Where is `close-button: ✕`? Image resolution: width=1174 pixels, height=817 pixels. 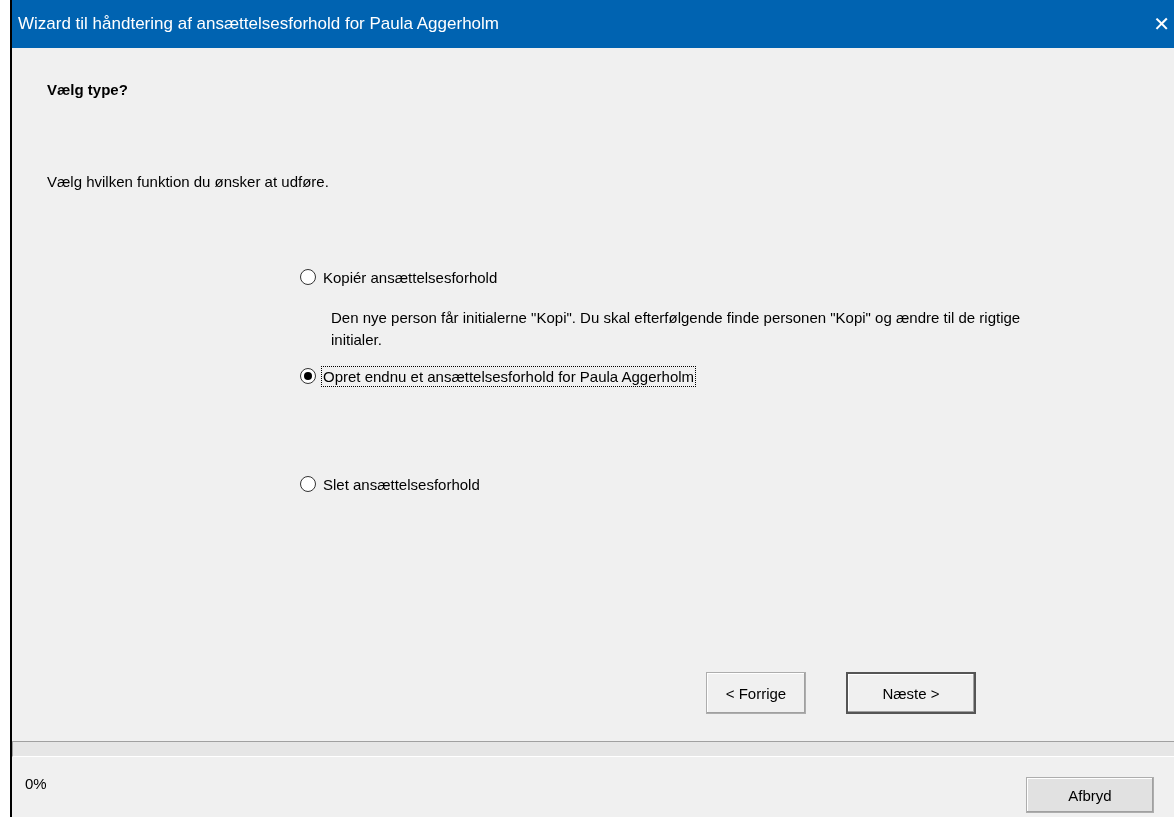 close-button: ✕ is located at coordinates (1161, 24).